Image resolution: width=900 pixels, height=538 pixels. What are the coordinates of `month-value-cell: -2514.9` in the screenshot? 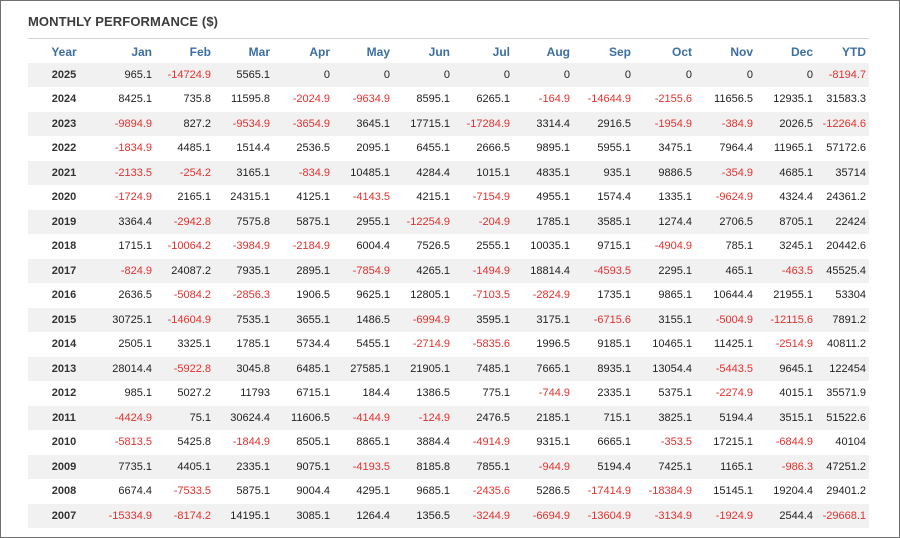 It's located at (786, 344).